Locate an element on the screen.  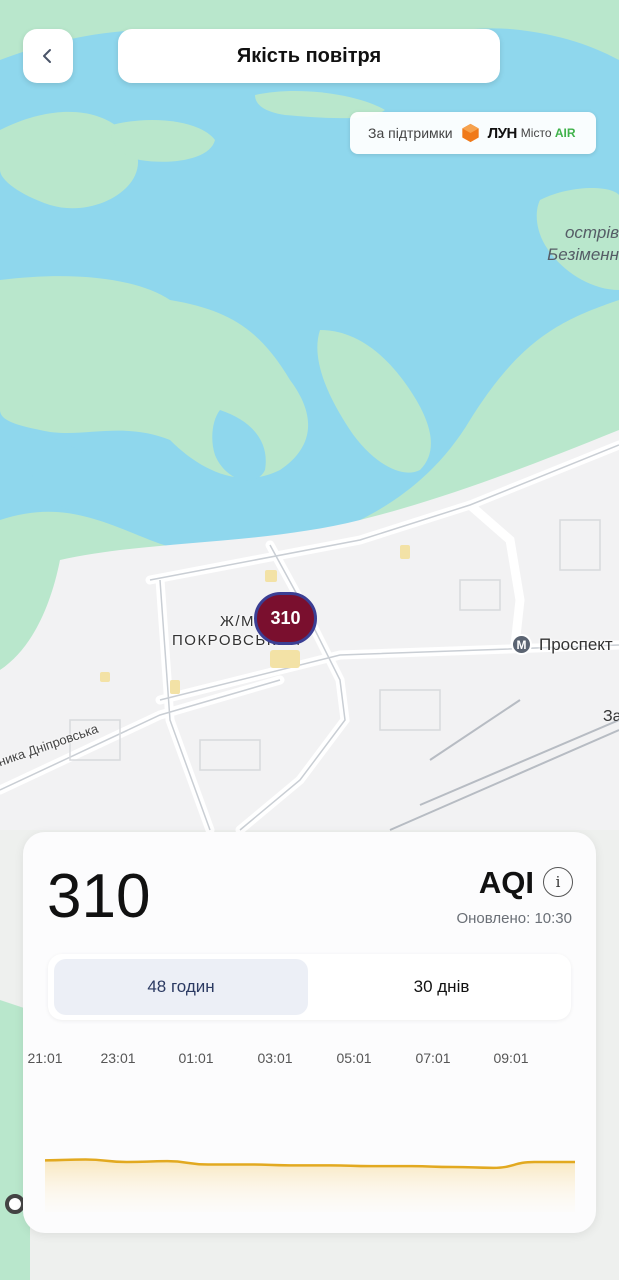
updated-time: Оновлено: 10:30 is located at coordinates (514, 918).